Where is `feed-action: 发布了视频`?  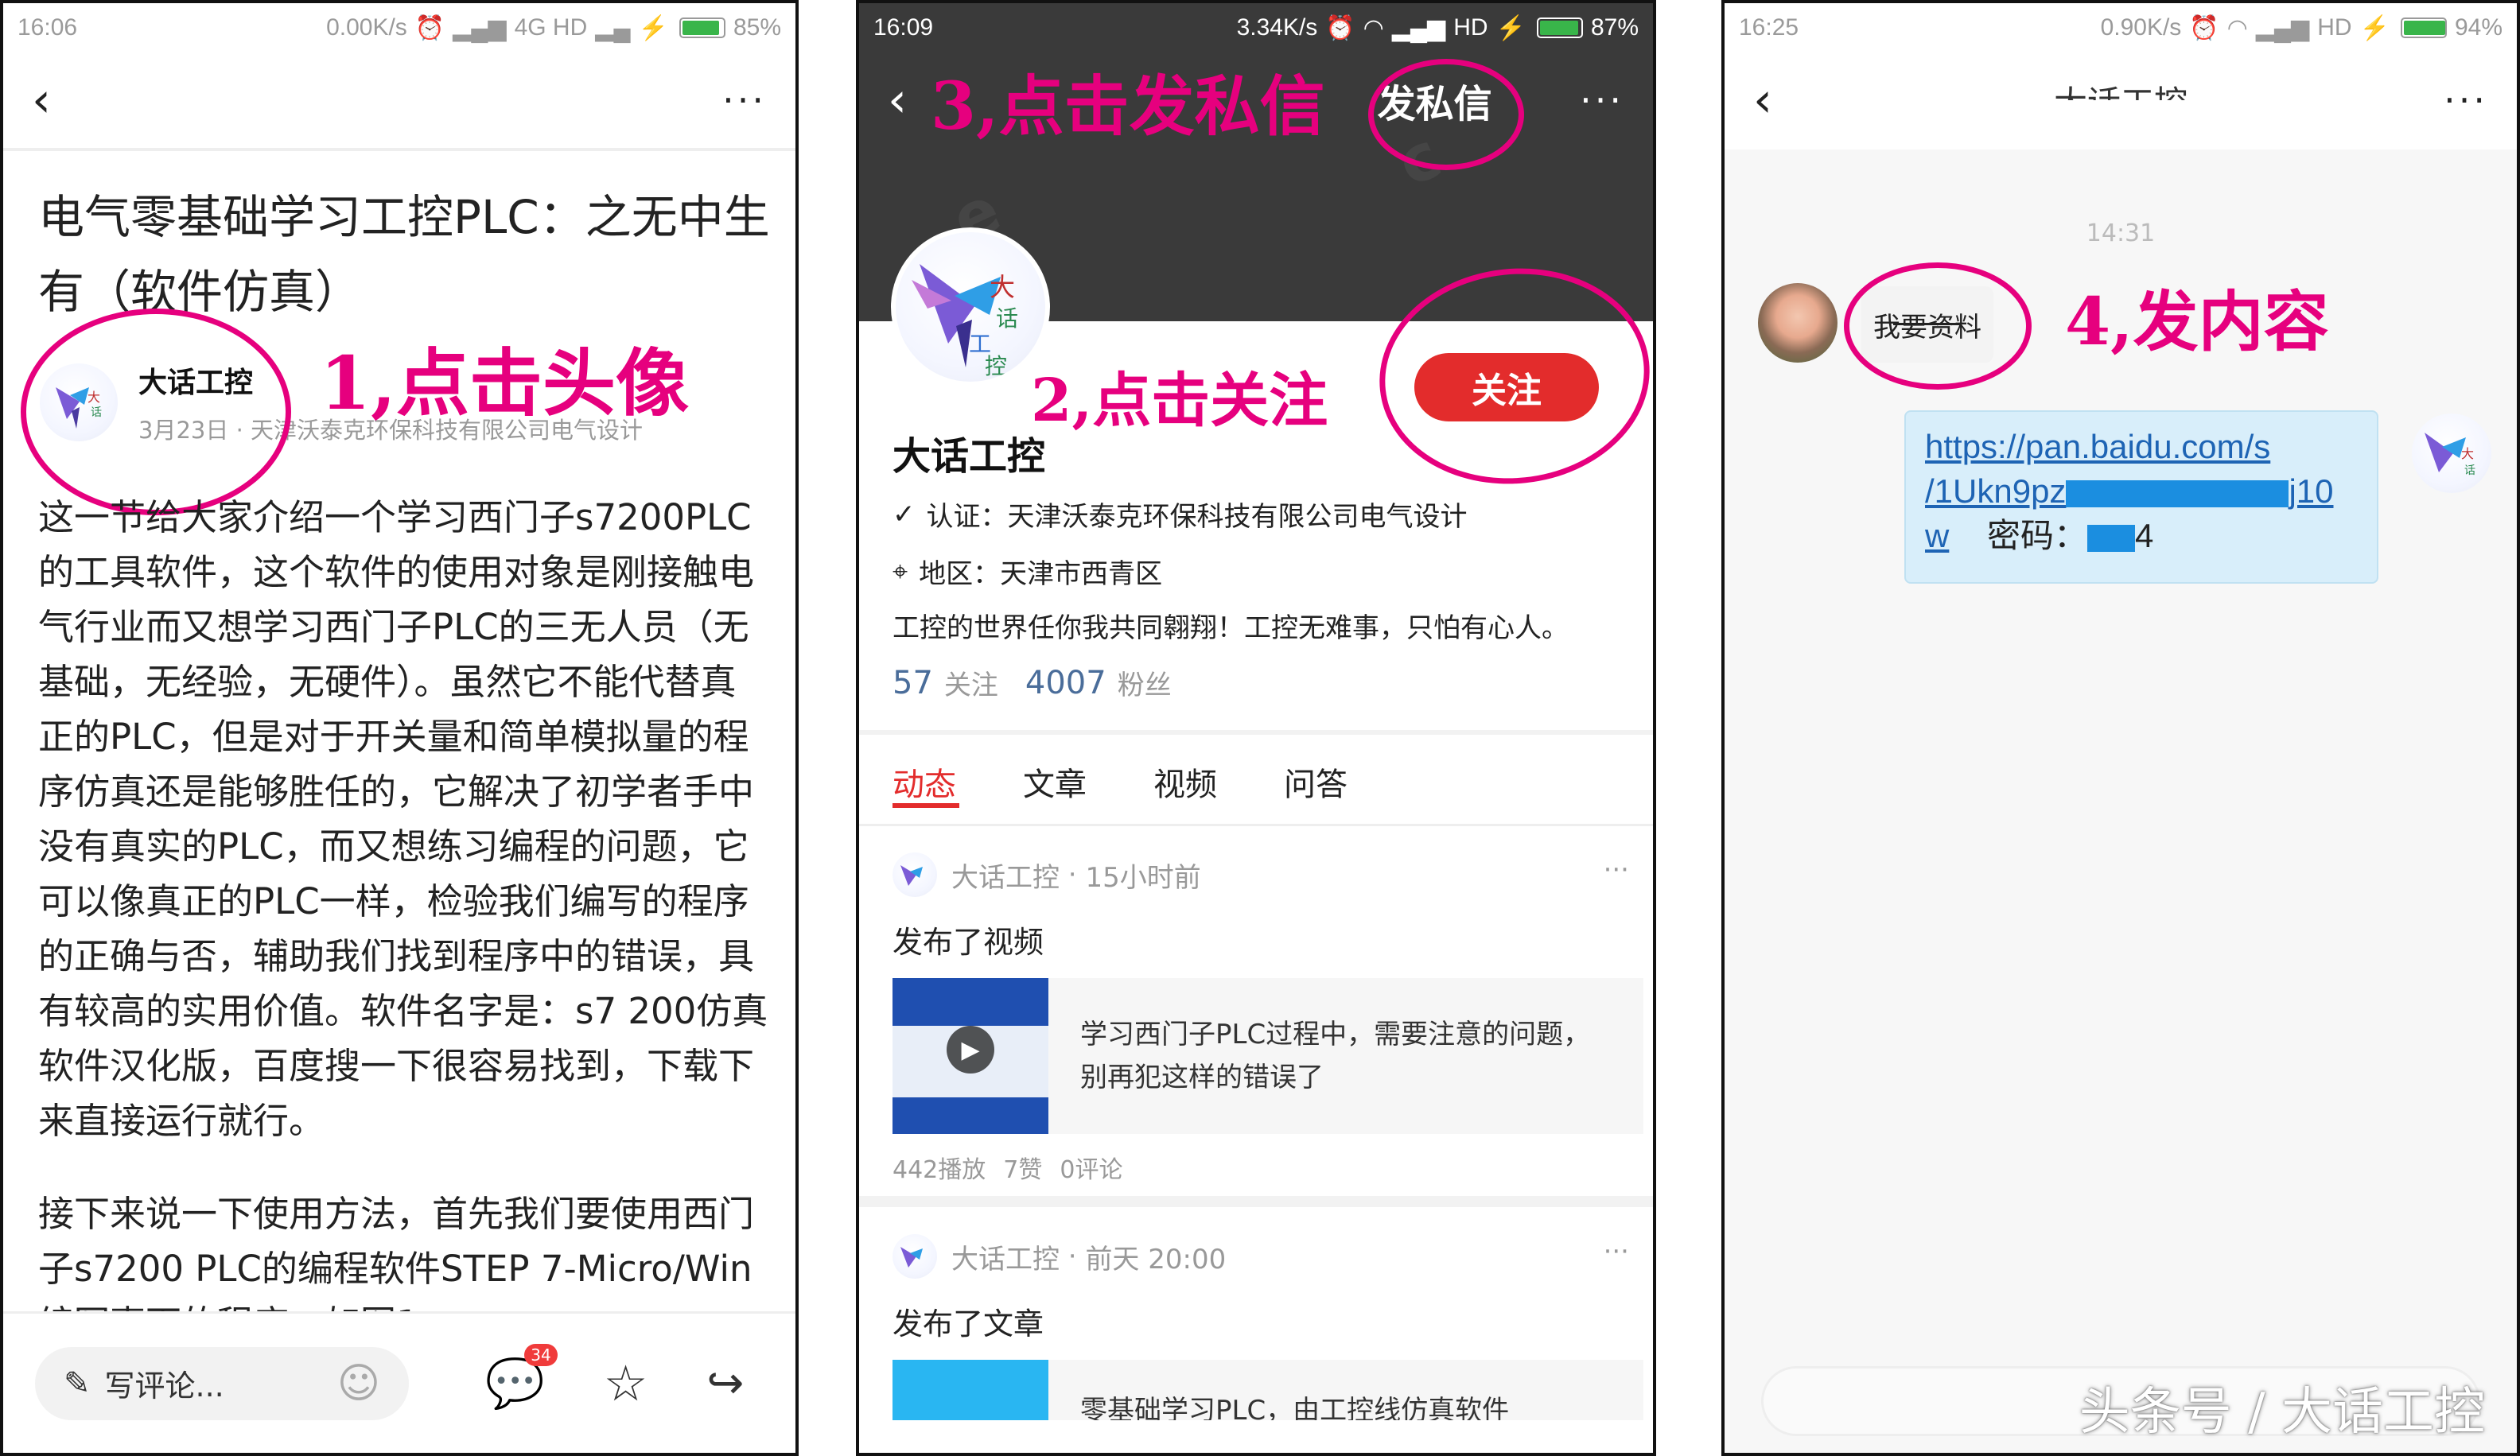
feed-action: 发布了视频 is located at coordinates (968, 943).